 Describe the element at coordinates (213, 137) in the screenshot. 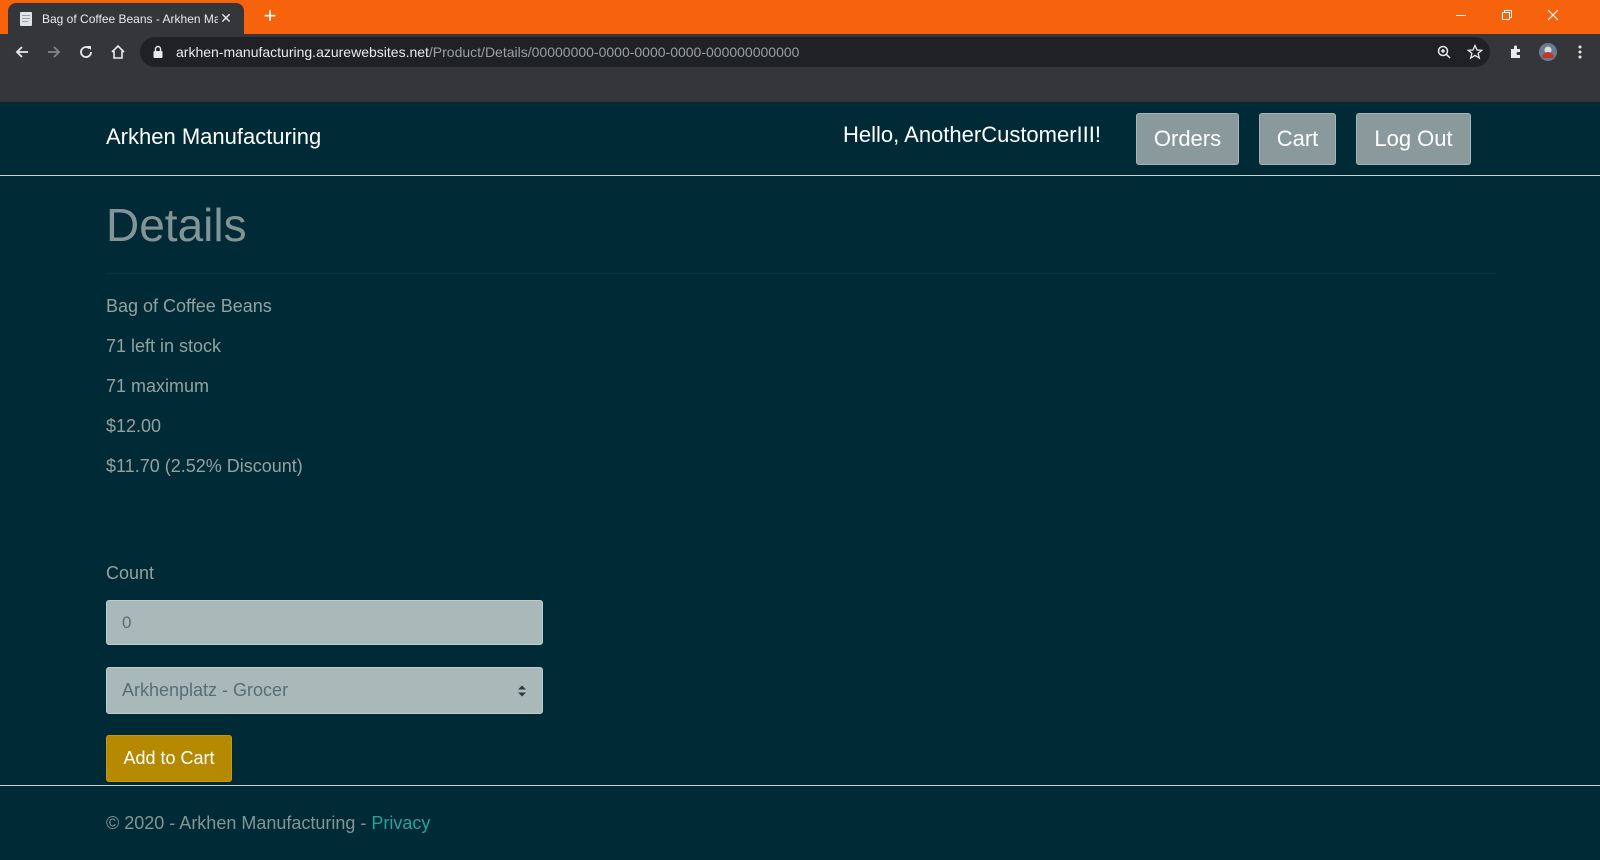

I see `brand-link: Arkhen Manufacturing` at that location.